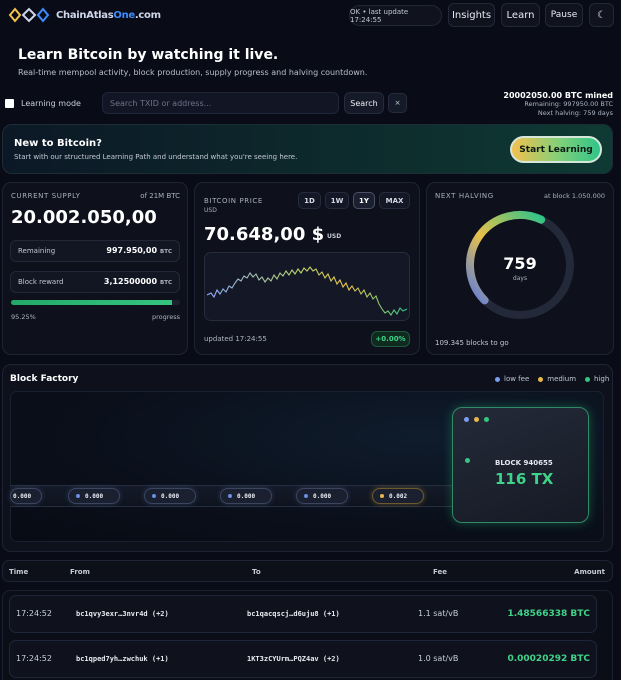  I want to click on status-pill: OK • last update 17:24:55, so click(395, 15).